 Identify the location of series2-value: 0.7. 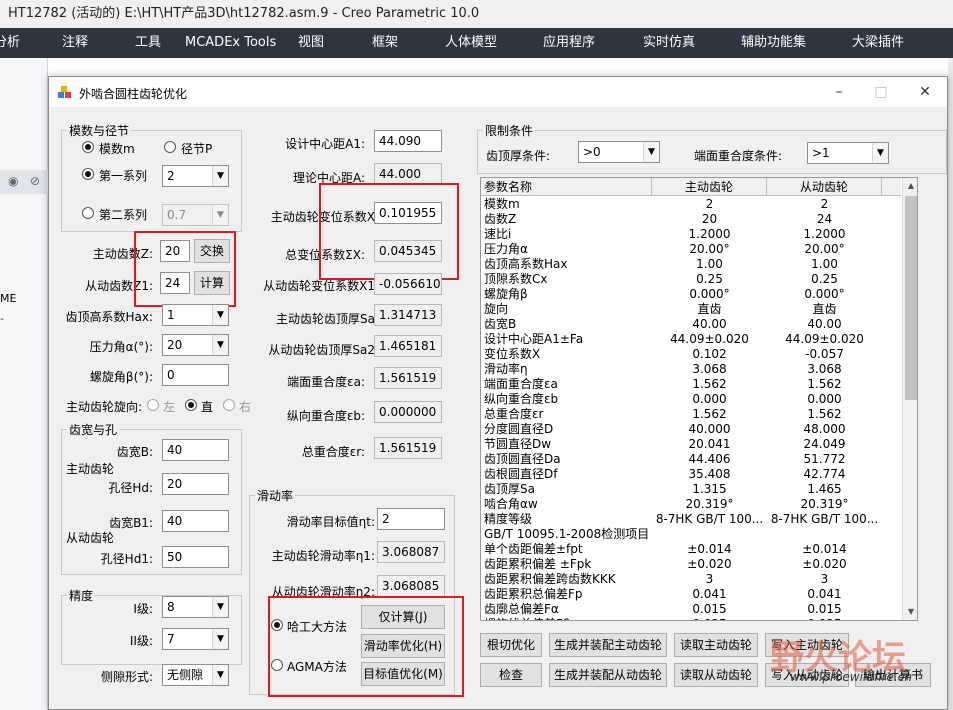
(177, 215).